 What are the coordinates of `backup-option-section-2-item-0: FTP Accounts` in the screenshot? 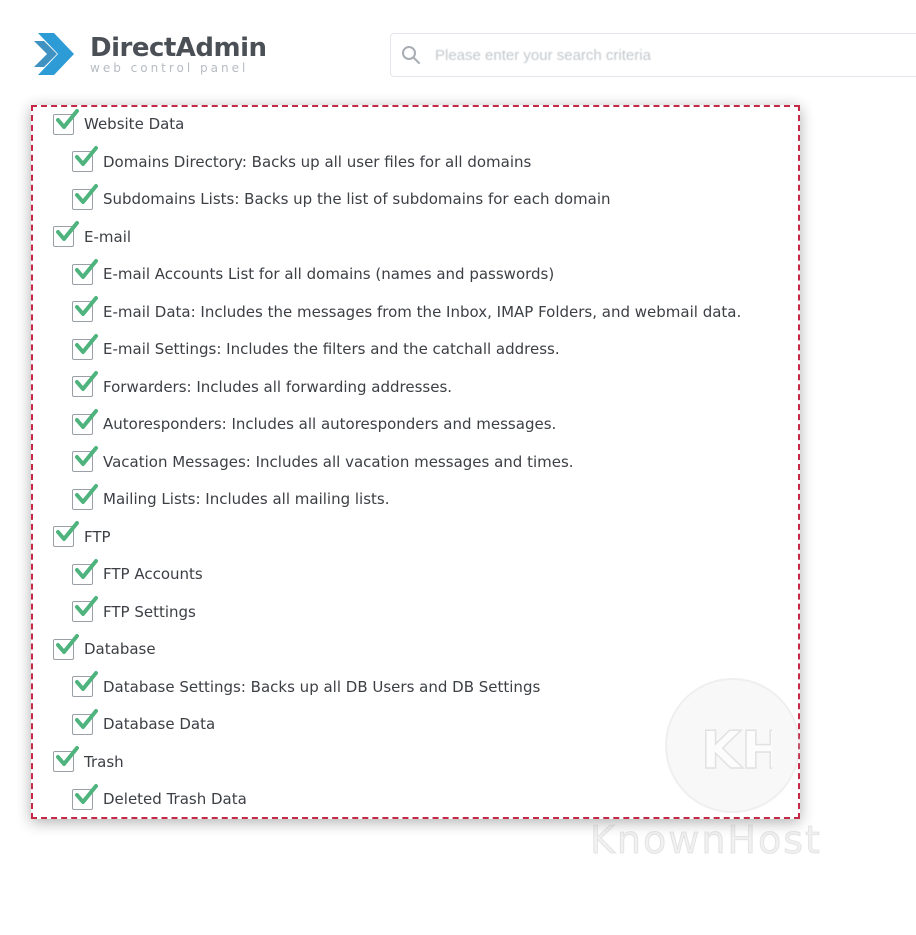 It's located at (137, 572).